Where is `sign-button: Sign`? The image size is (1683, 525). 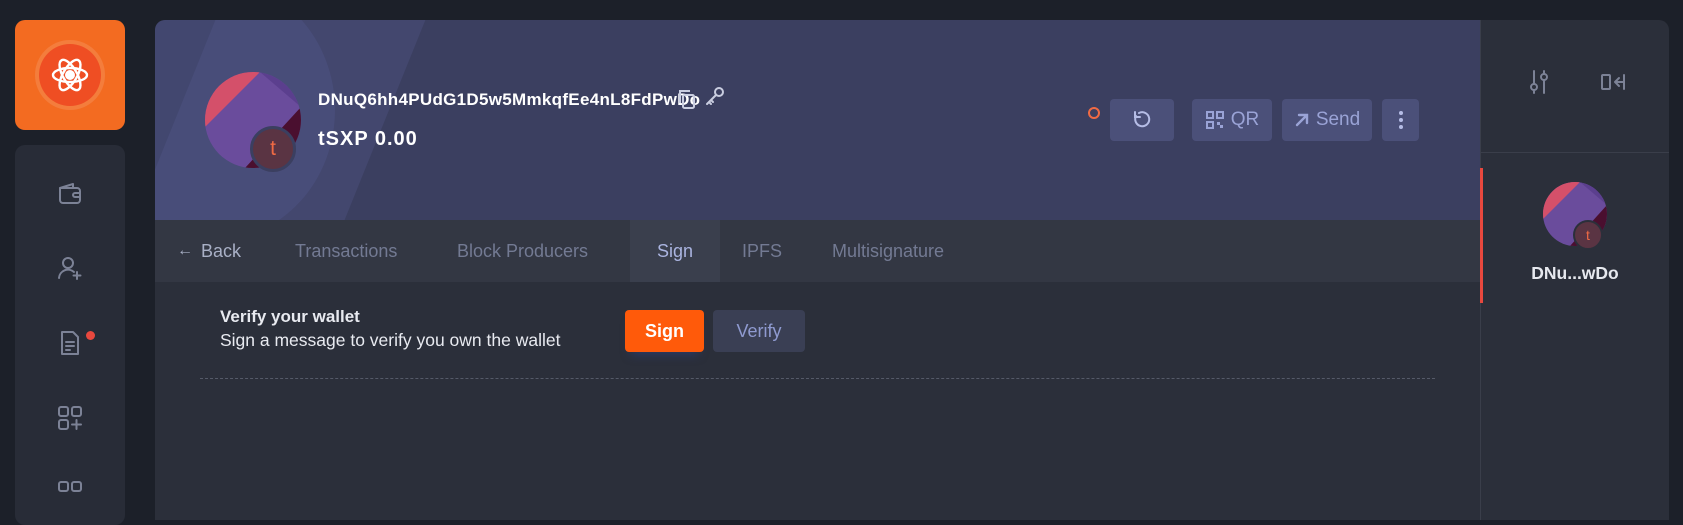
sign-button: Sign is located at coordinates (664, 331).